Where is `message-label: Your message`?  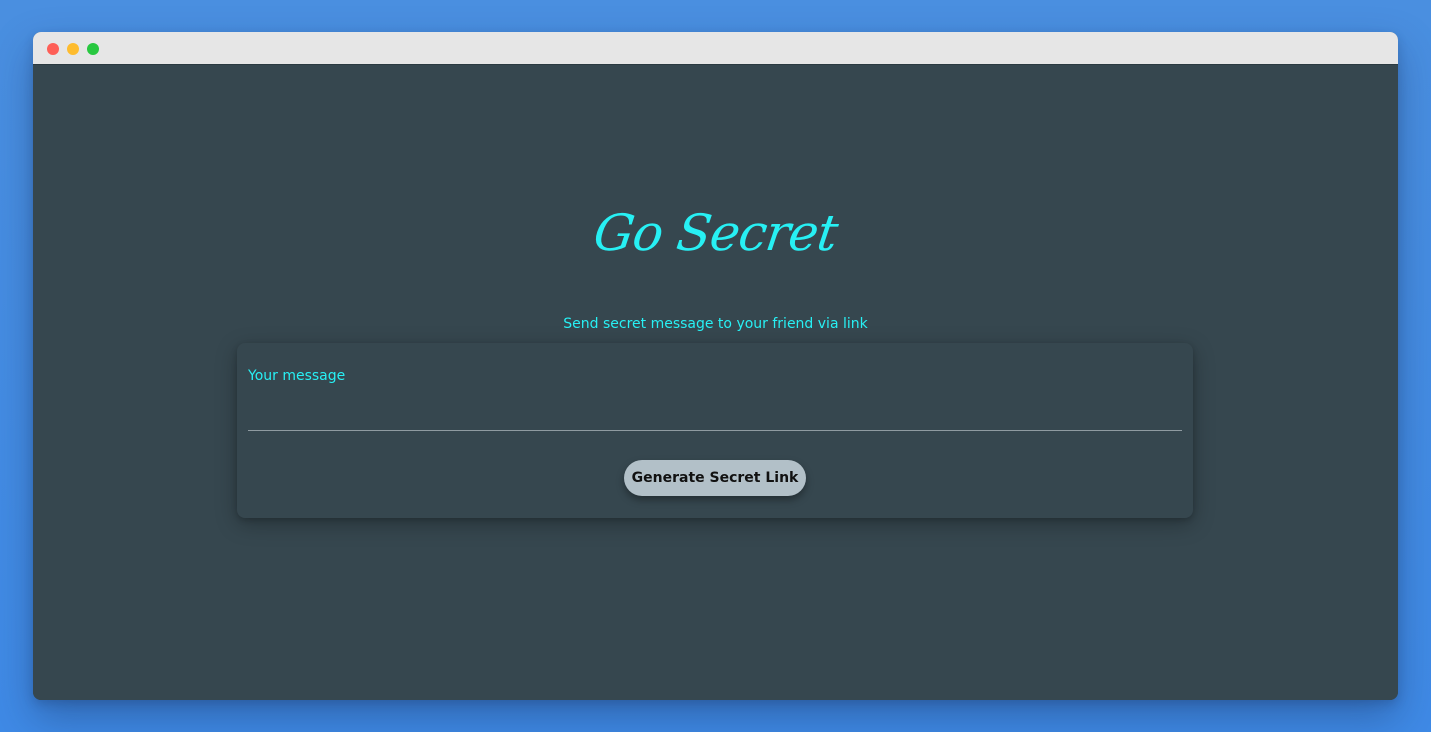 message-label: Your message is located at coordinates (297, 376).